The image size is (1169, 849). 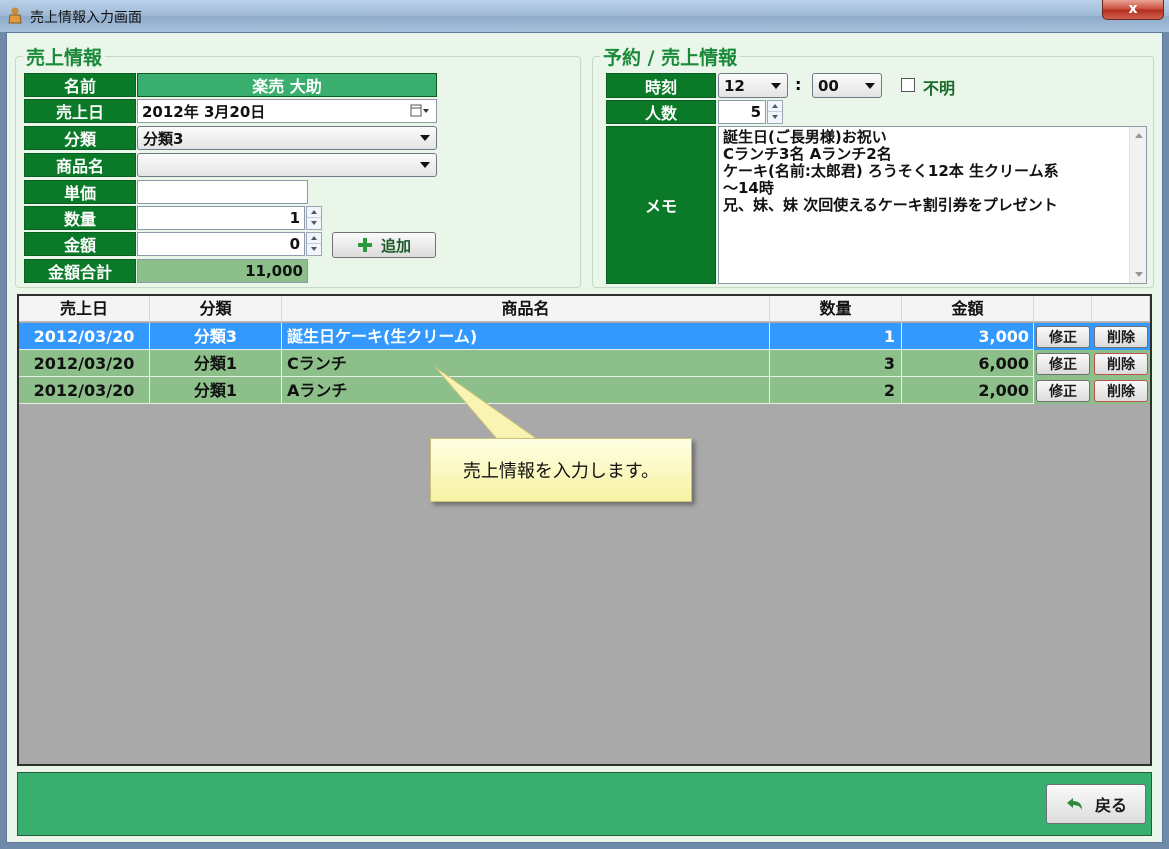 I want to click on date-picker: 2012年 3月20日, so click(x=287, y=111).